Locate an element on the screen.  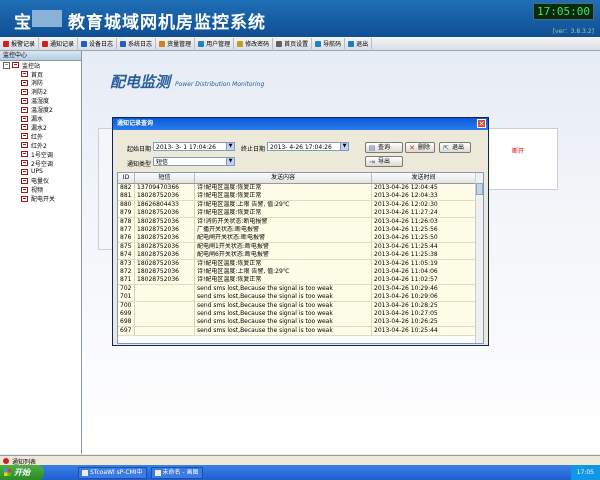
column-header-2: 发送内容 is located at coordinates (283, 178).